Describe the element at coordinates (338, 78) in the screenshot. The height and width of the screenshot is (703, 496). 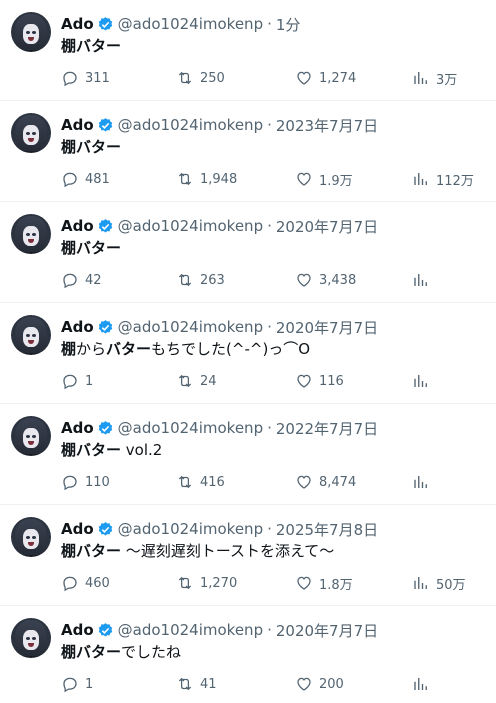
I see `like-count: 1,274` at that location.